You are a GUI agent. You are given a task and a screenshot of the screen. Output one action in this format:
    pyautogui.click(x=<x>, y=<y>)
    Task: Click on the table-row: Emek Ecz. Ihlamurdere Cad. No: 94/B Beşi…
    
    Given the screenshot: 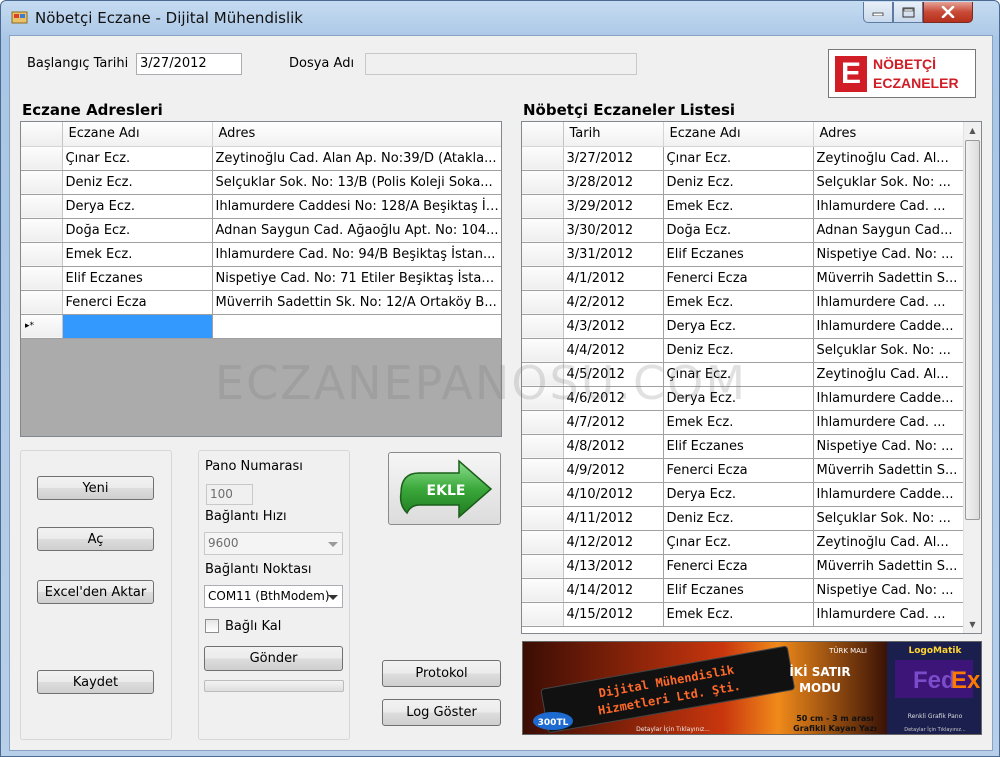 What is the action you would take?
    pyautogui.click(x=261, y=254)
    